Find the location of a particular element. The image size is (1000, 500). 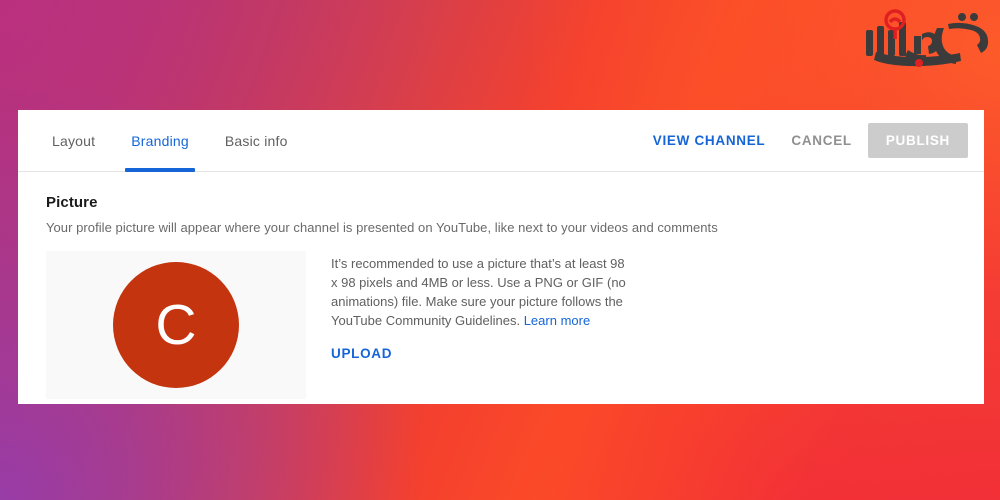

view-channel-button: VIEW CHANNEL is located at coordinates (709, 140).